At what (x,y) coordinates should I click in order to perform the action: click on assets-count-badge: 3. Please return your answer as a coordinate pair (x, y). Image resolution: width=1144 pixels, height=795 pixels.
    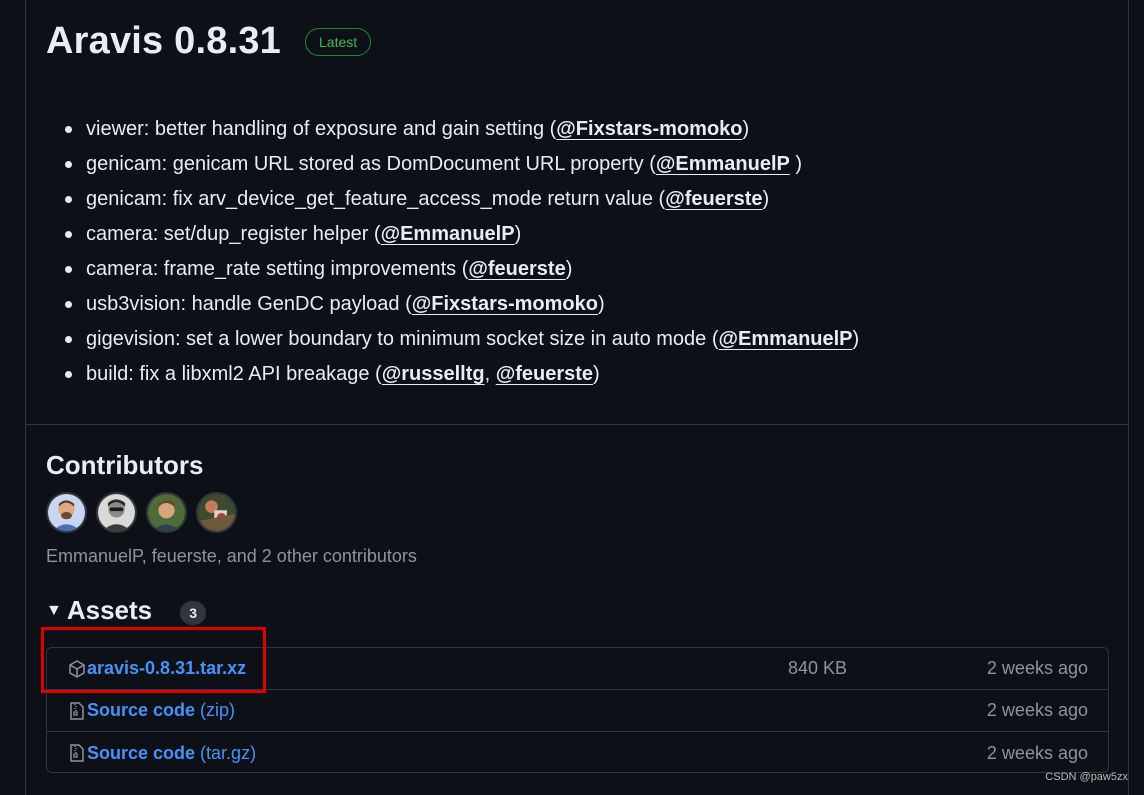
    Looking at the image, I should click on (193, 612).